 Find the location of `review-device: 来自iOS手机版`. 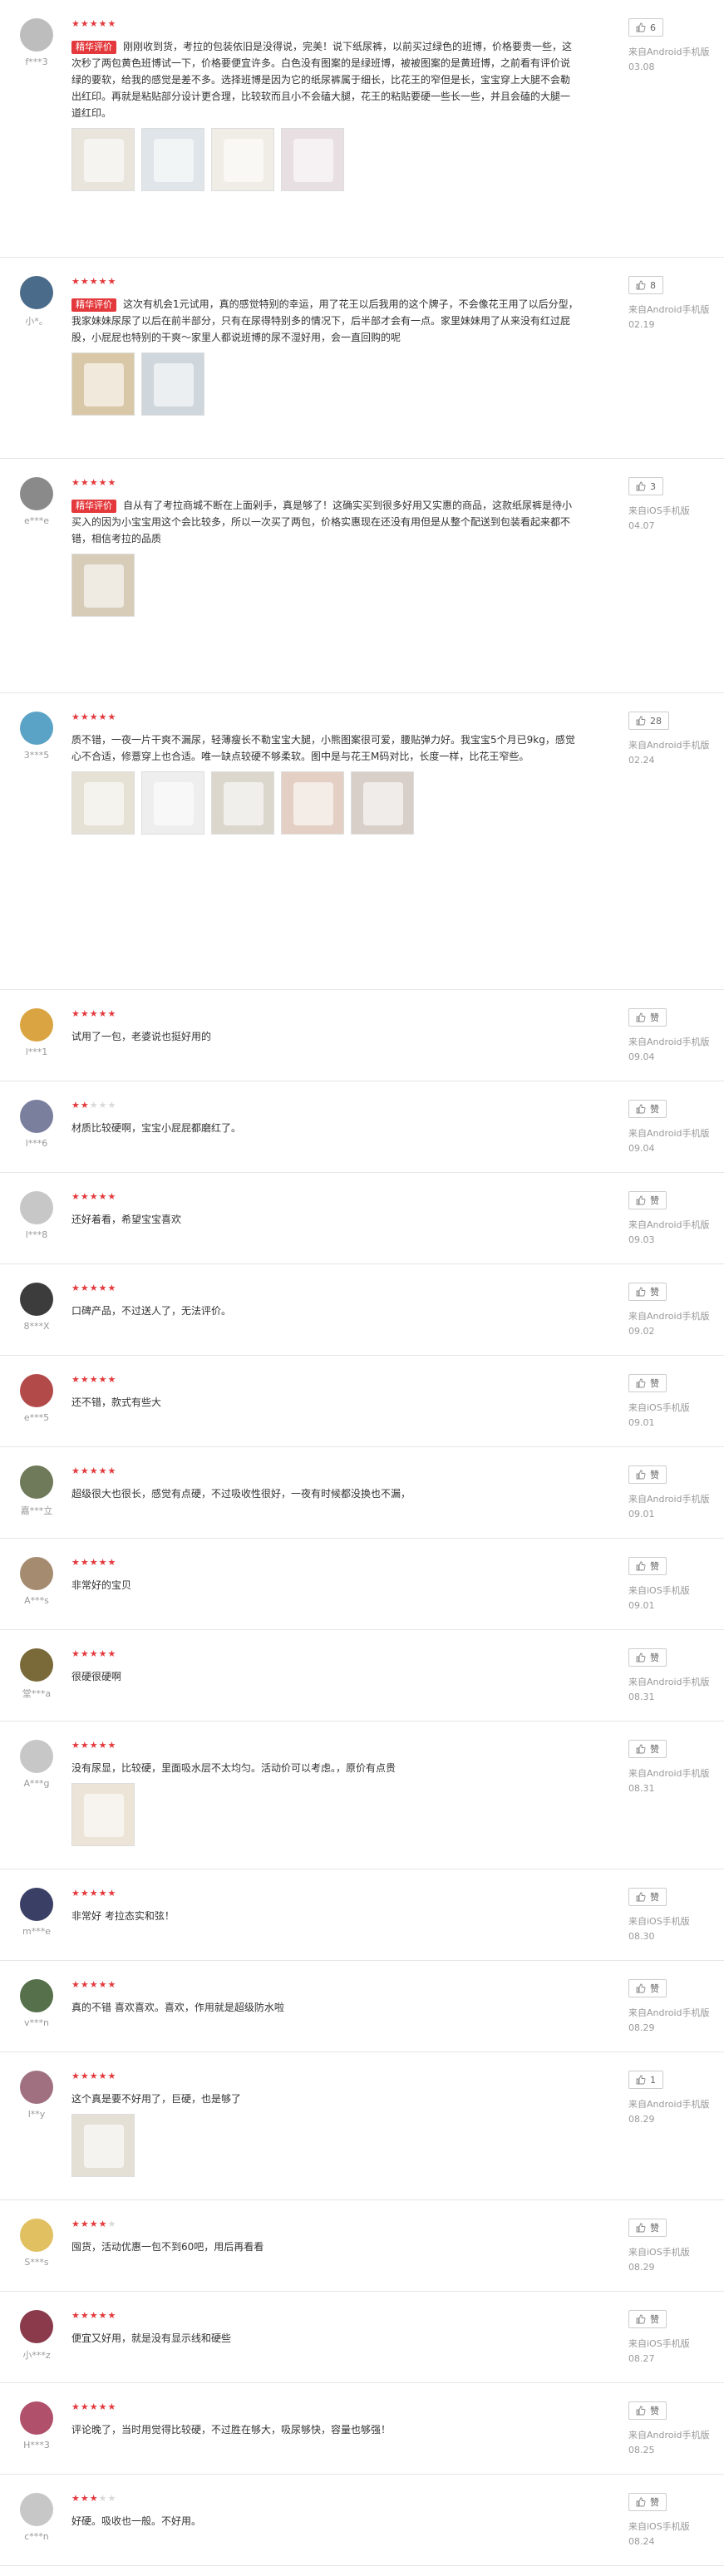

review-device: 来自iOS手机版 is located at coordinates (659, 2252).